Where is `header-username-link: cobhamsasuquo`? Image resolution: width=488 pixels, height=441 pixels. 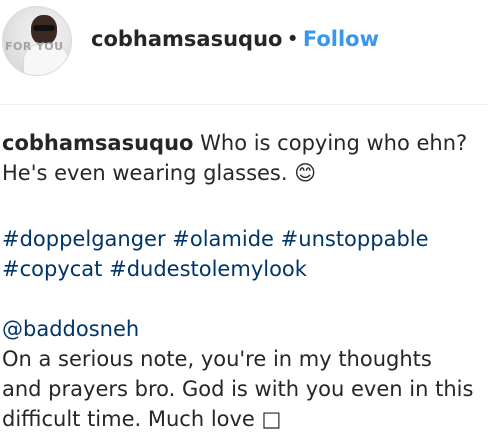
header-username-link: cobhamsasuquo is located at coordinates (186, 39).